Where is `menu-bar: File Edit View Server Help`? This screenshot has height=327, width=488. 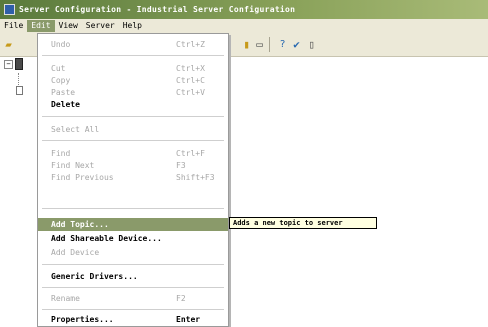
menu-bar: File Edit View Server Help is located at coordinates (244, 26).